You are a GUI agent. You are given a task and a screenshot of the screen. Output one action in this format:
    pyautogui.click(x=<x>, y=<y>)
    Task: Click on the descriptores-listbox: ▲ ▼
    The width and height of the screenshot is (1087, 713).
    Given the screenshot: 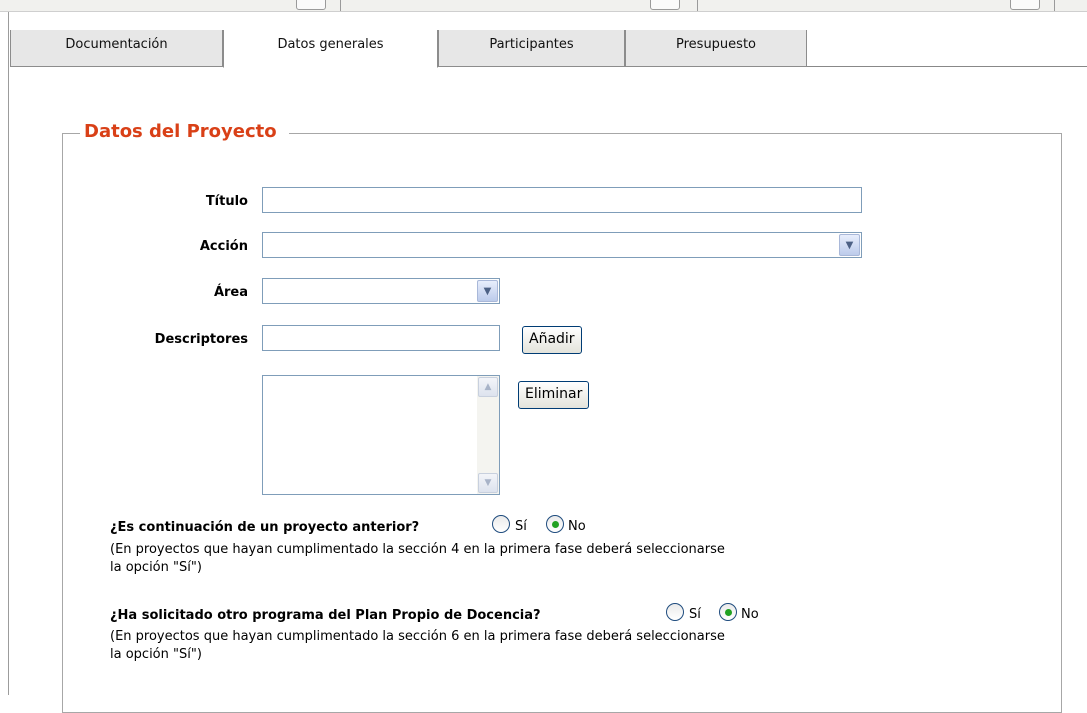 What is the action you would take?
    pyautogui.click(x=381, y=435)
    